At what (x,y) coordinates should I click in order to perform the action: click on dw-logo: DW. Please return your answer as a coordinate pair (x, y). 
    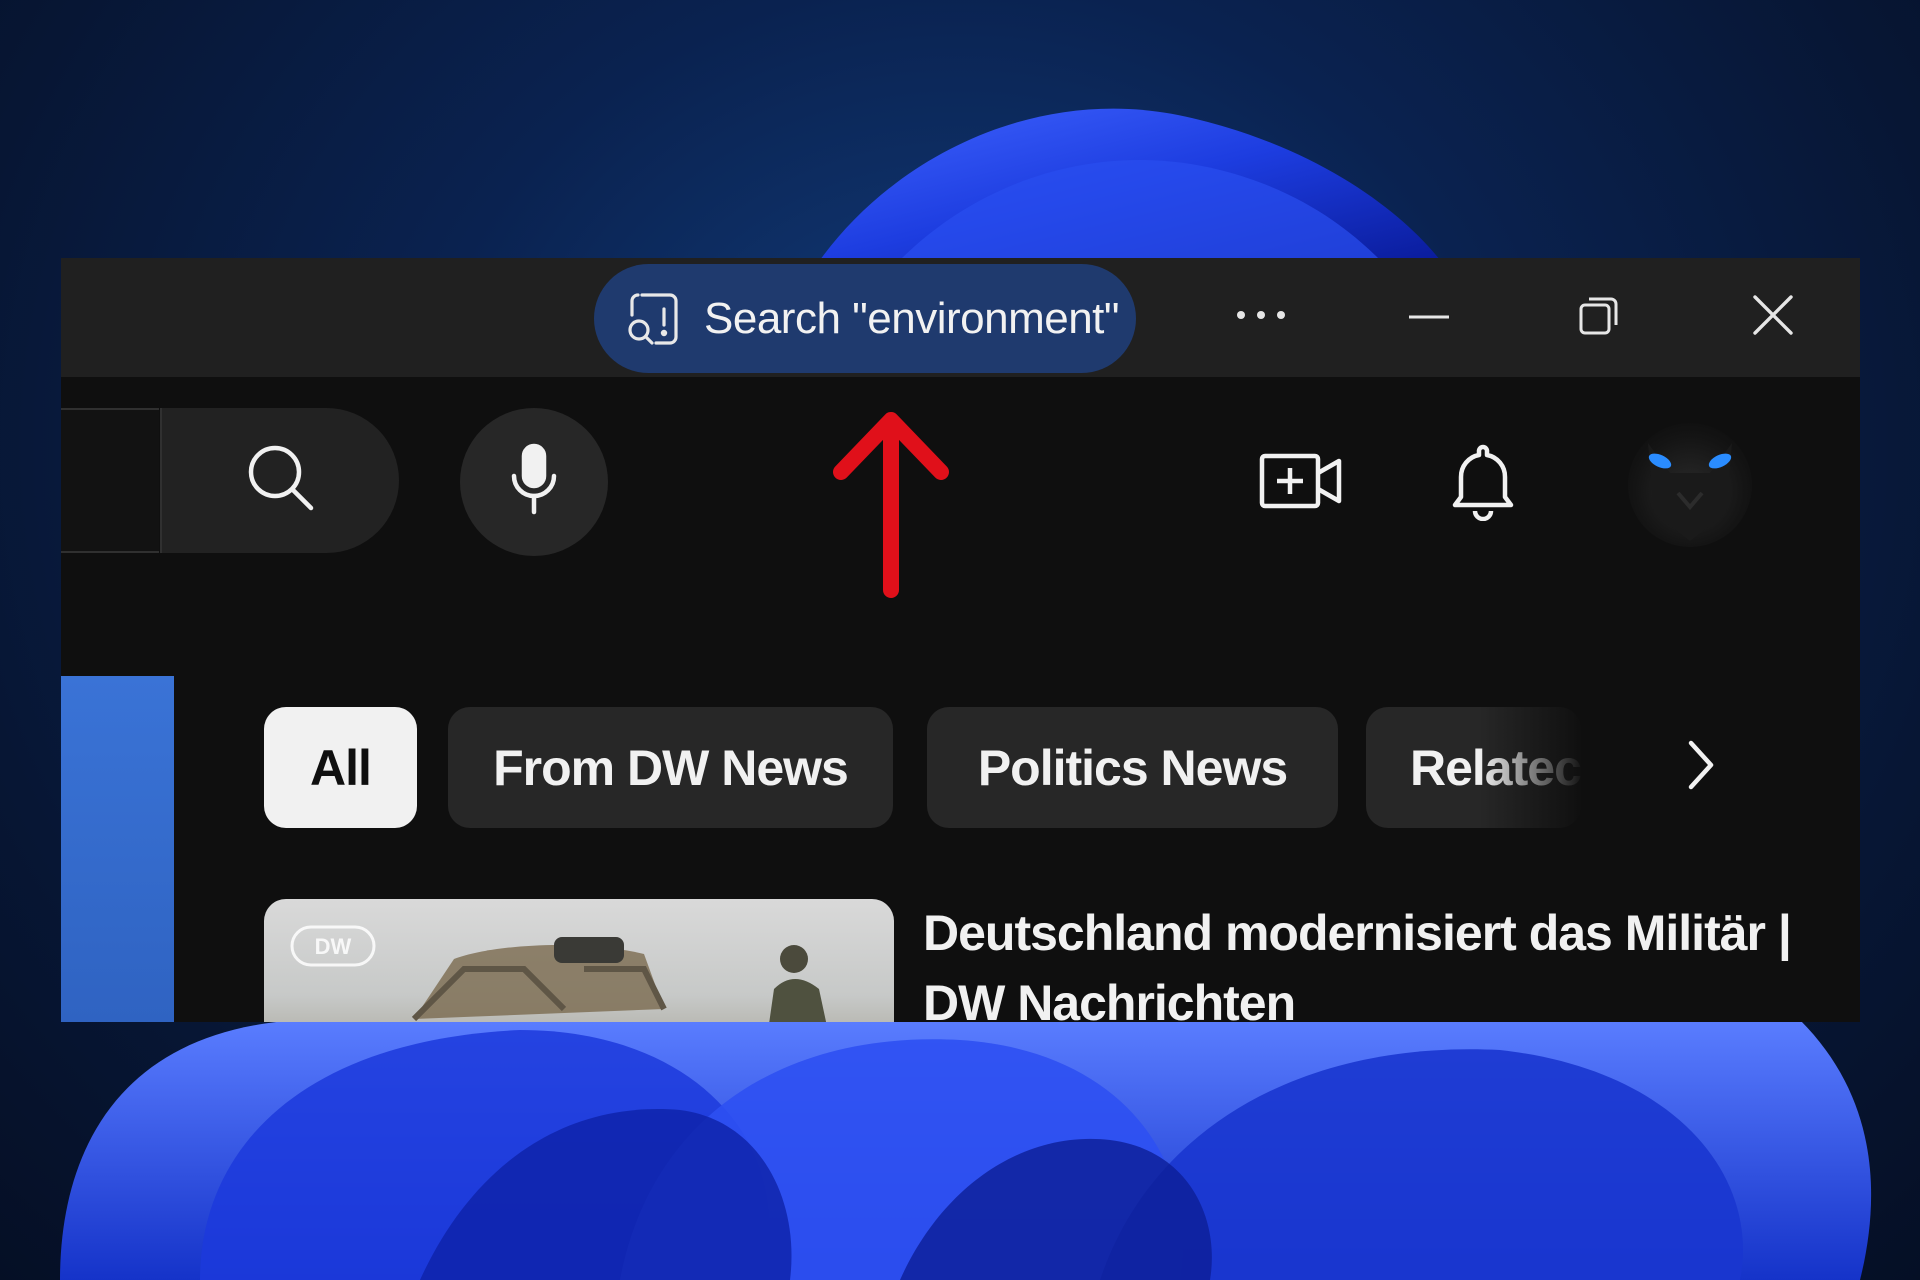
    Looking at the image, I should click on (333, 946).